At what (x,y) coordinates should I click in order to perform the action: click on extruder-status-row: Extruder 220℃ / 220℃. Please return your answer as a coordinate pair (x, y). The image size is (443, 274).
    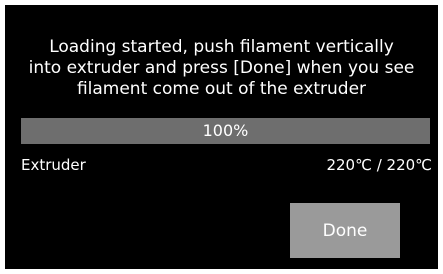
    Looking at the image, I should click on (226, 165).